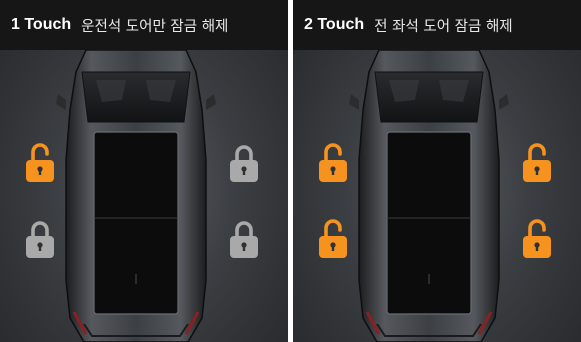 This screenshot has width=581, height=342. Describe the element at coordinates (334, 24) in the screenshot. I see `touch-label: 2 Touch` at that location.